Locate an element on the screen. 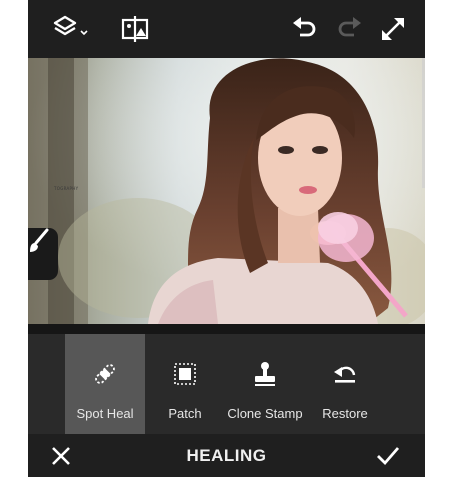 Image resolution: width=450 pixels, height=477 pixels. apply-button is located at coordinates (388, 456).